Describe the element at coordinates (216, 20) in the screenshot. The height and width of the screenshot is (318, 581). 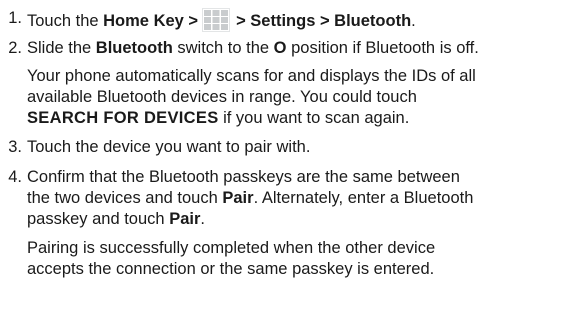
I see `apps-grid-icon` at that location.